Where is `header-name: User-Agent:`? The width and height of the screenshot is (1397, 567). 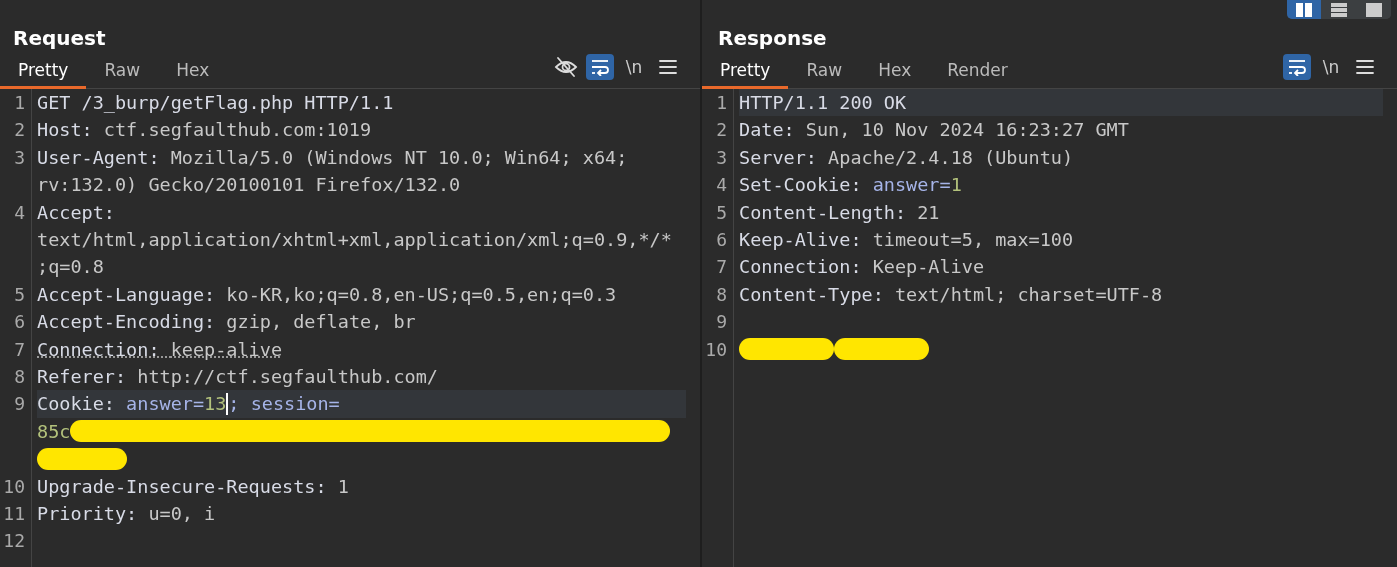
header-name: User-Agent: is located at coordinates (99, 157).